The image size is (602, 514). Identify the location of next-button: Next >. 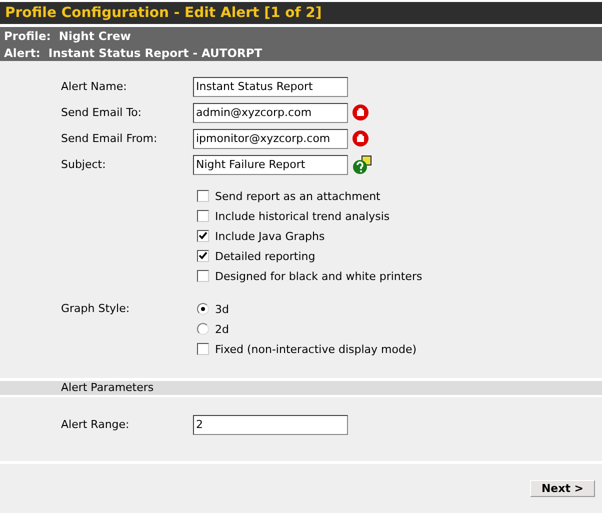
(562, 488).